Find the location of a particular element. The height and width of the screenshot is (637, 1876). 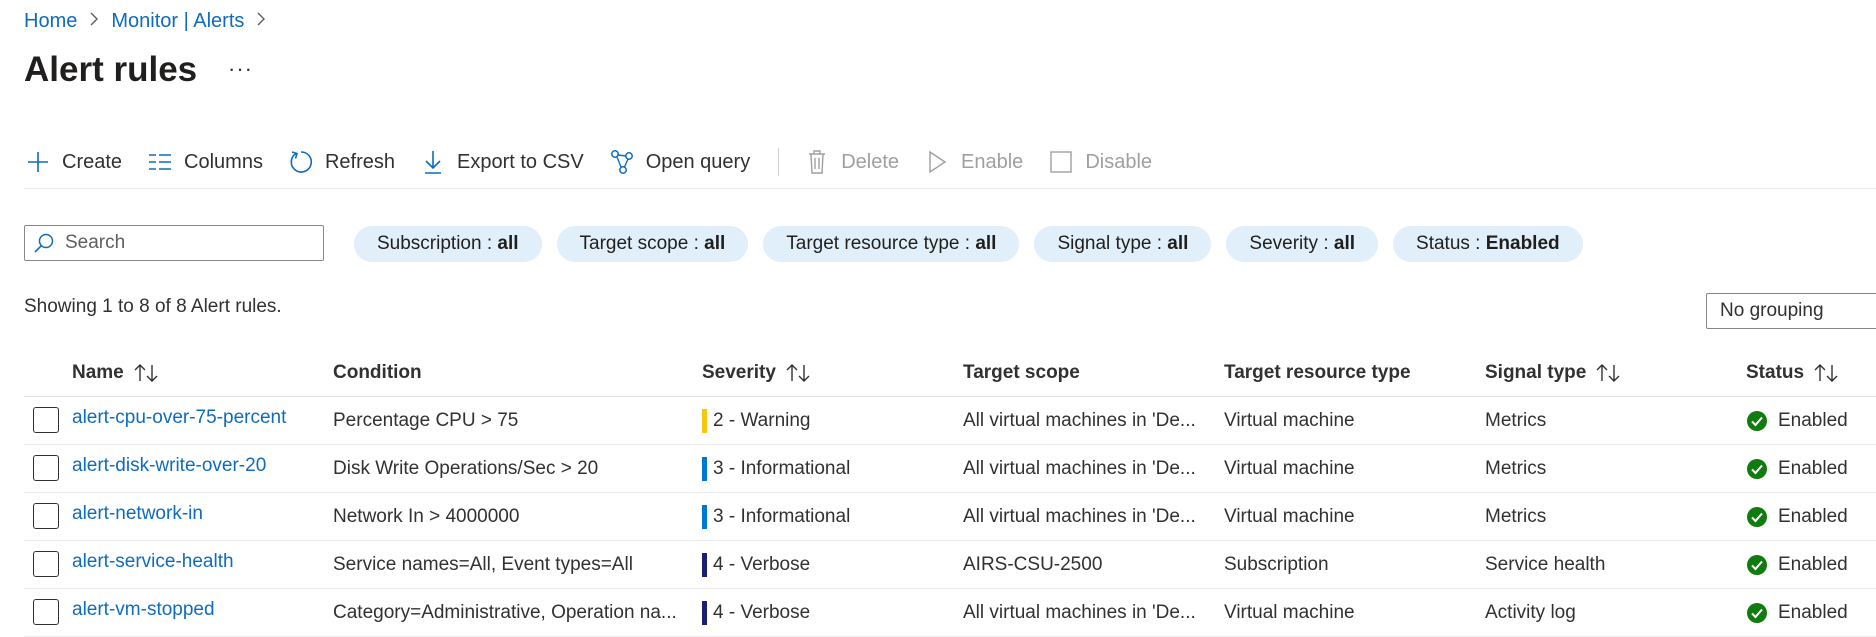

column-header-label: Condition is located at coordinates (377, 372).